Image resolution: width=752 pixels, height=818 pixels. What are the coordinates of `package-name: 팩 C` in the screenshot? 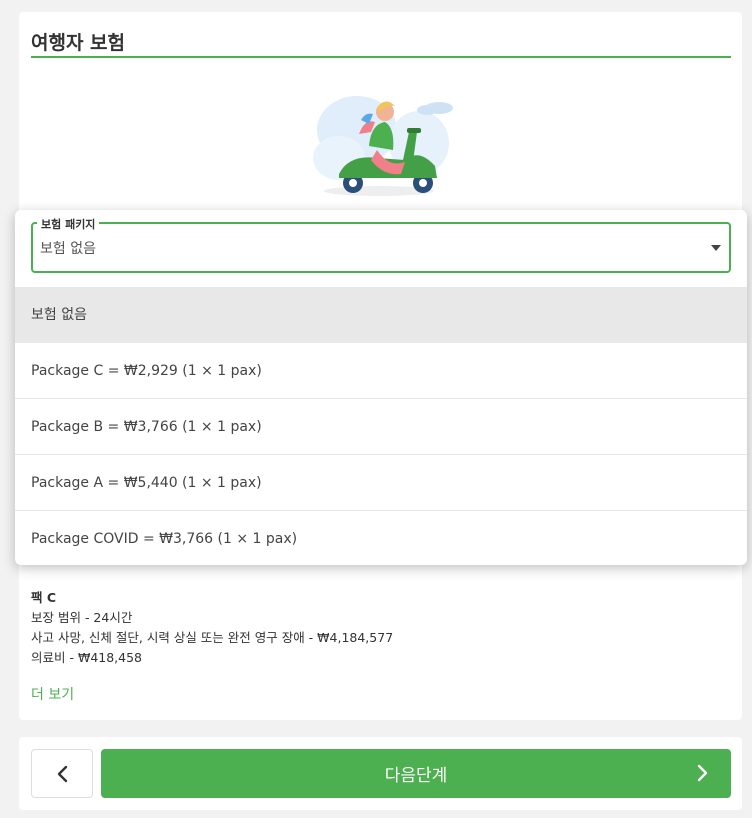 It's located at (44, 597).